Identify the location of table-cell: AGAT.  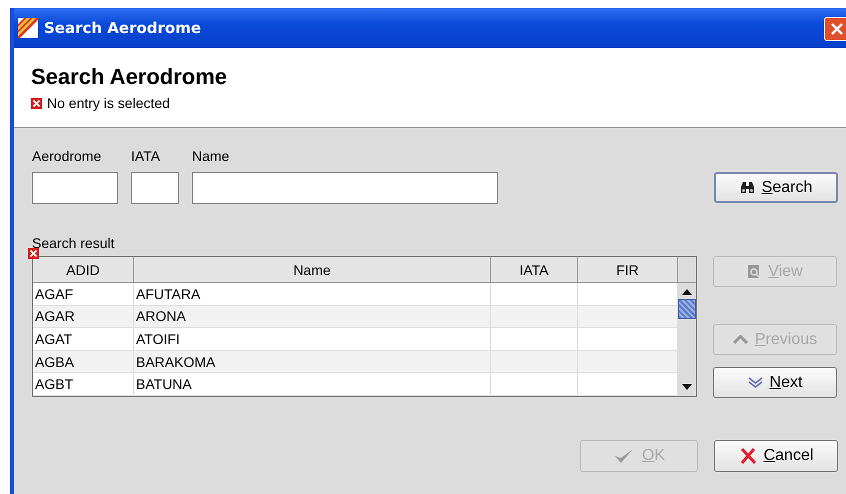
(53, 338).